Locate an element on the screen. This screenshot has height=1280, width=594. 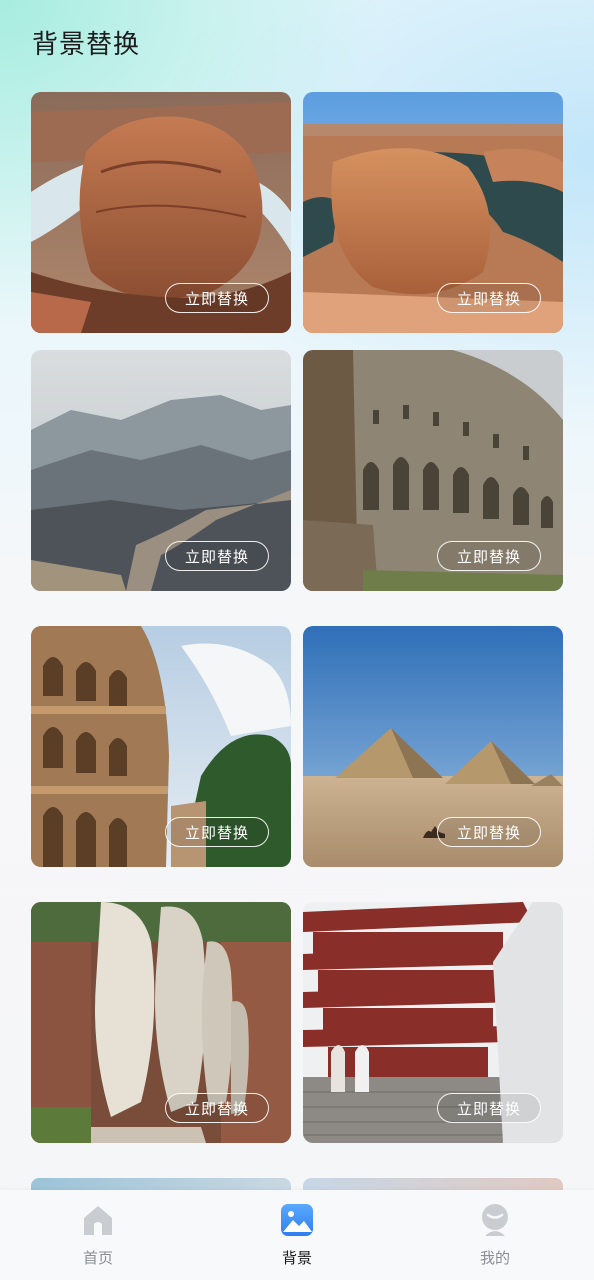
tab-profile-label: 我的 is located at coordinates (494, 1258).